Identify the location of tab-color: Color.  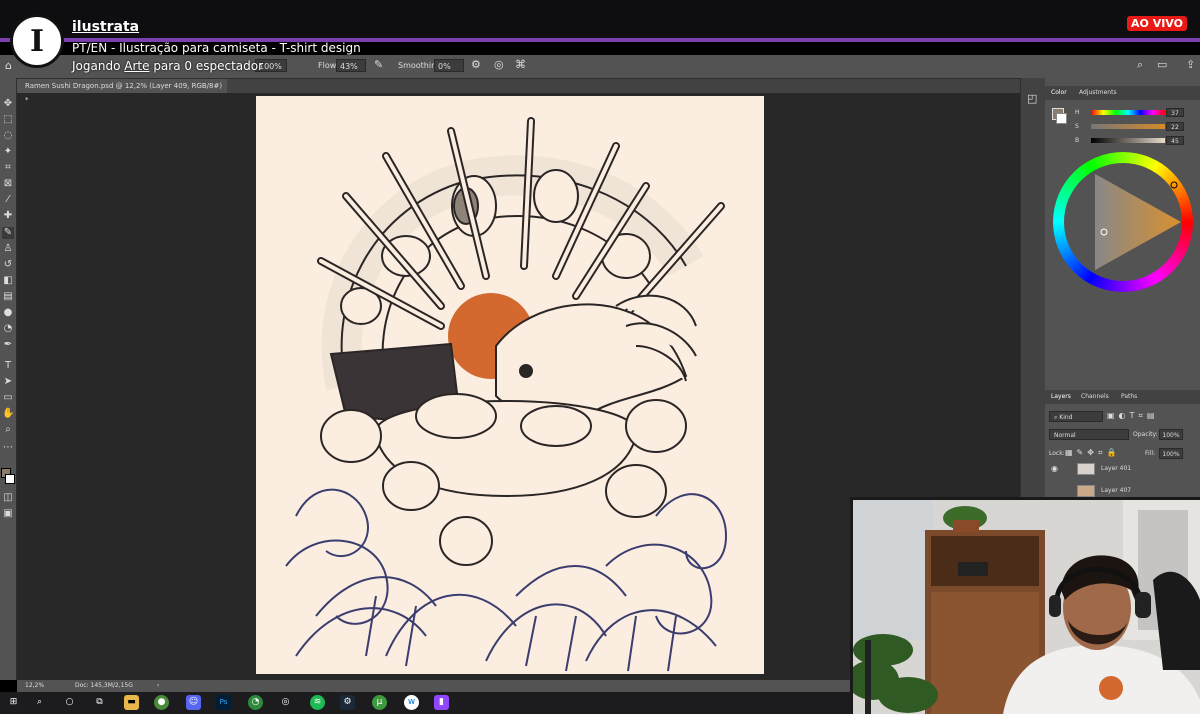
(1059, 92).